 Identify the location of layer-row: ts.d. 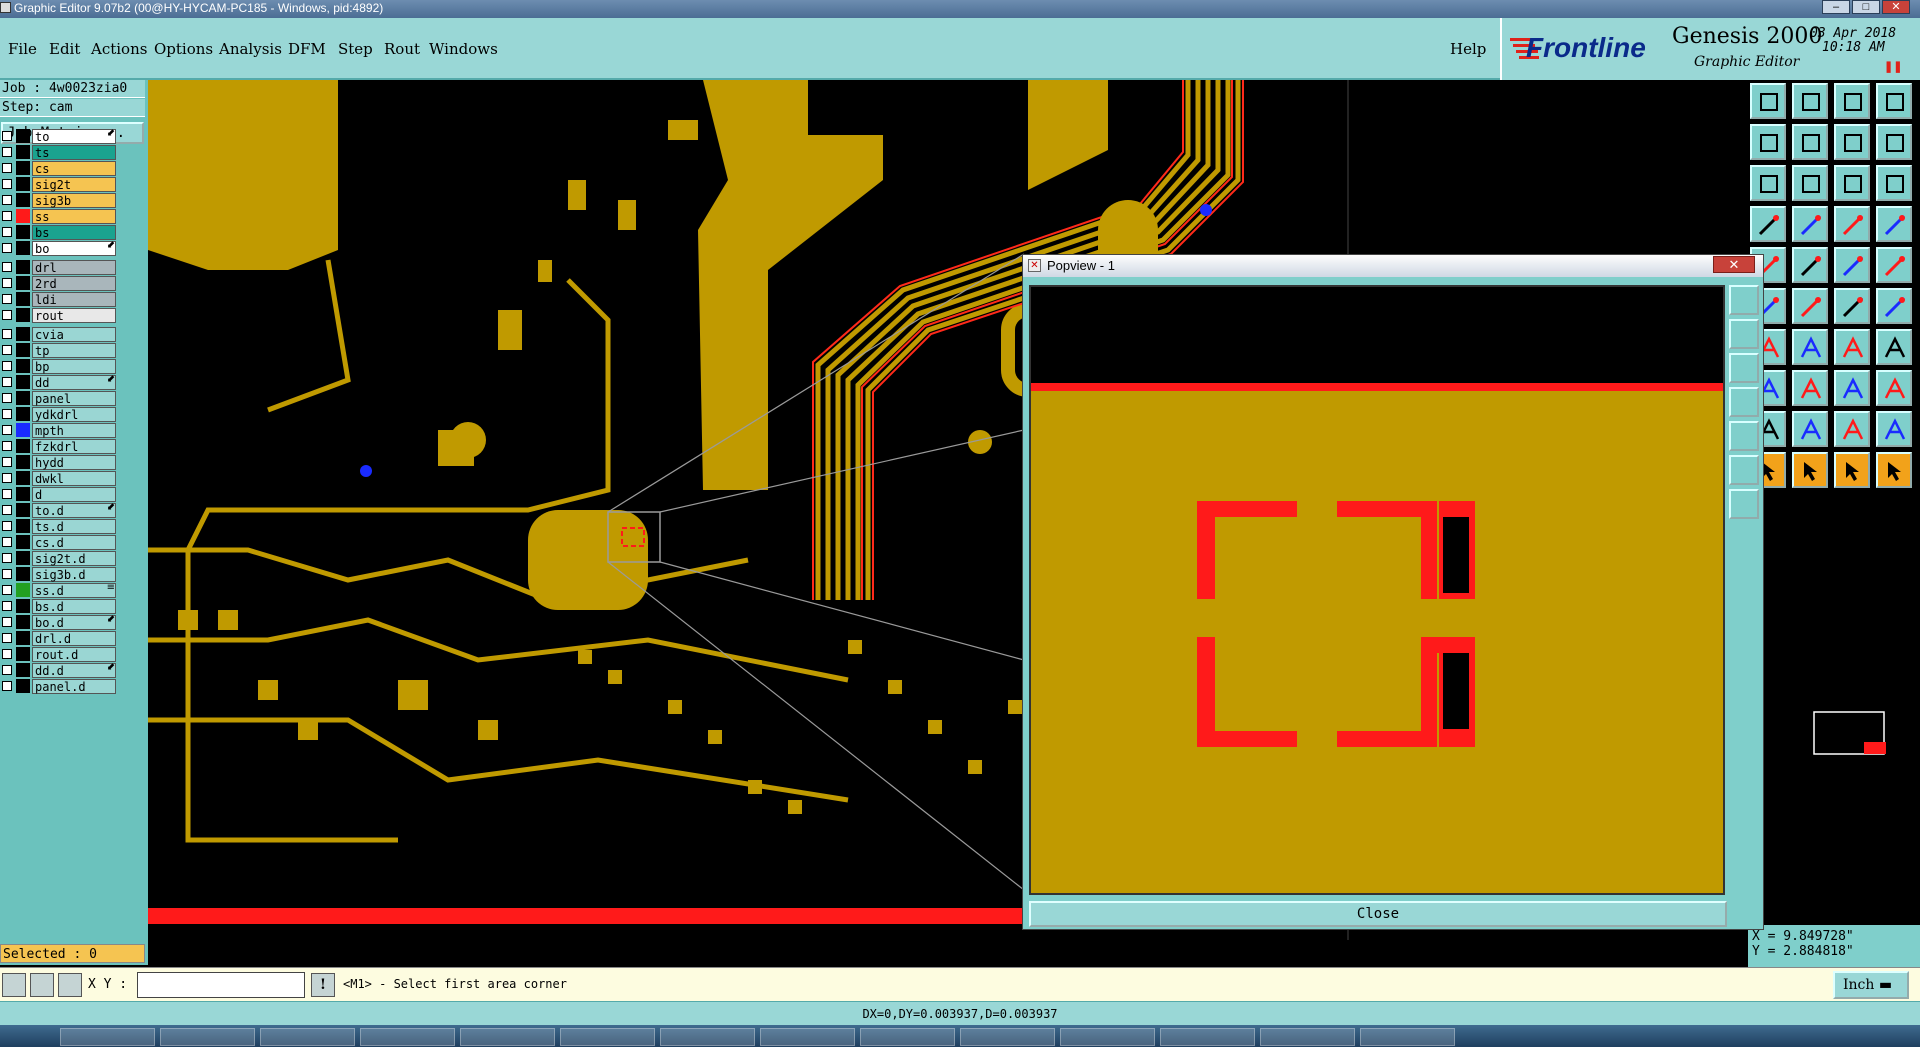
(59, 526).